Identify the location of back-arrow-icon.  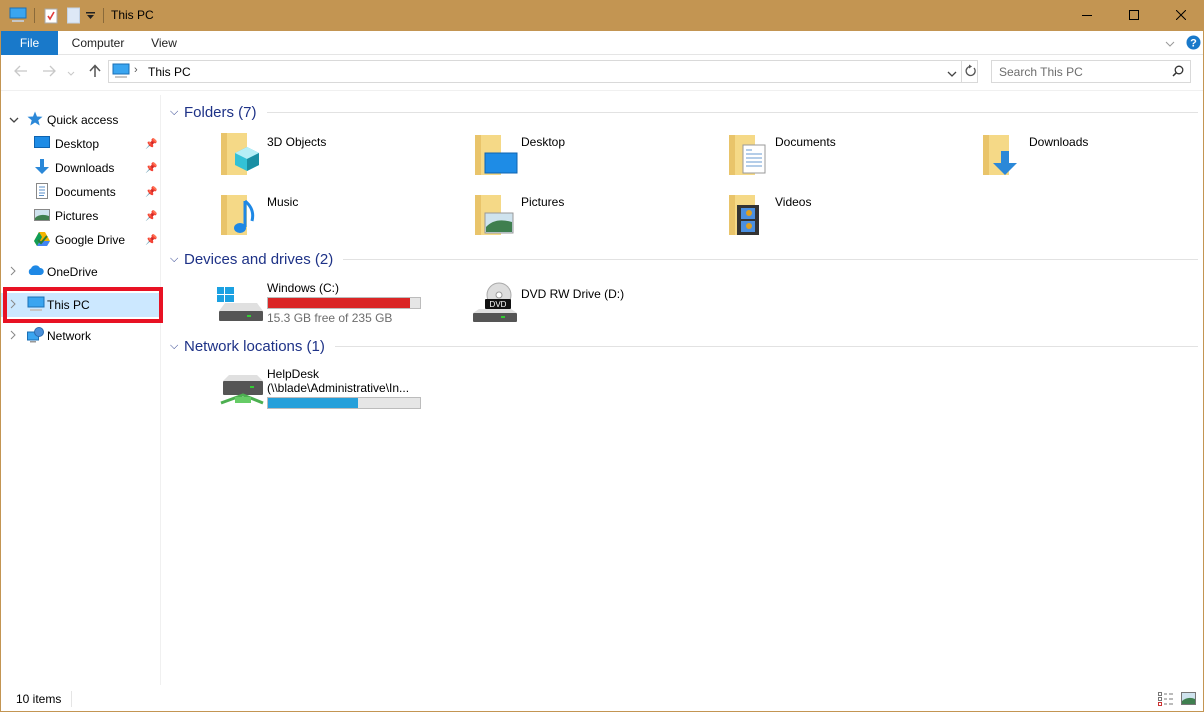
(21, 72).